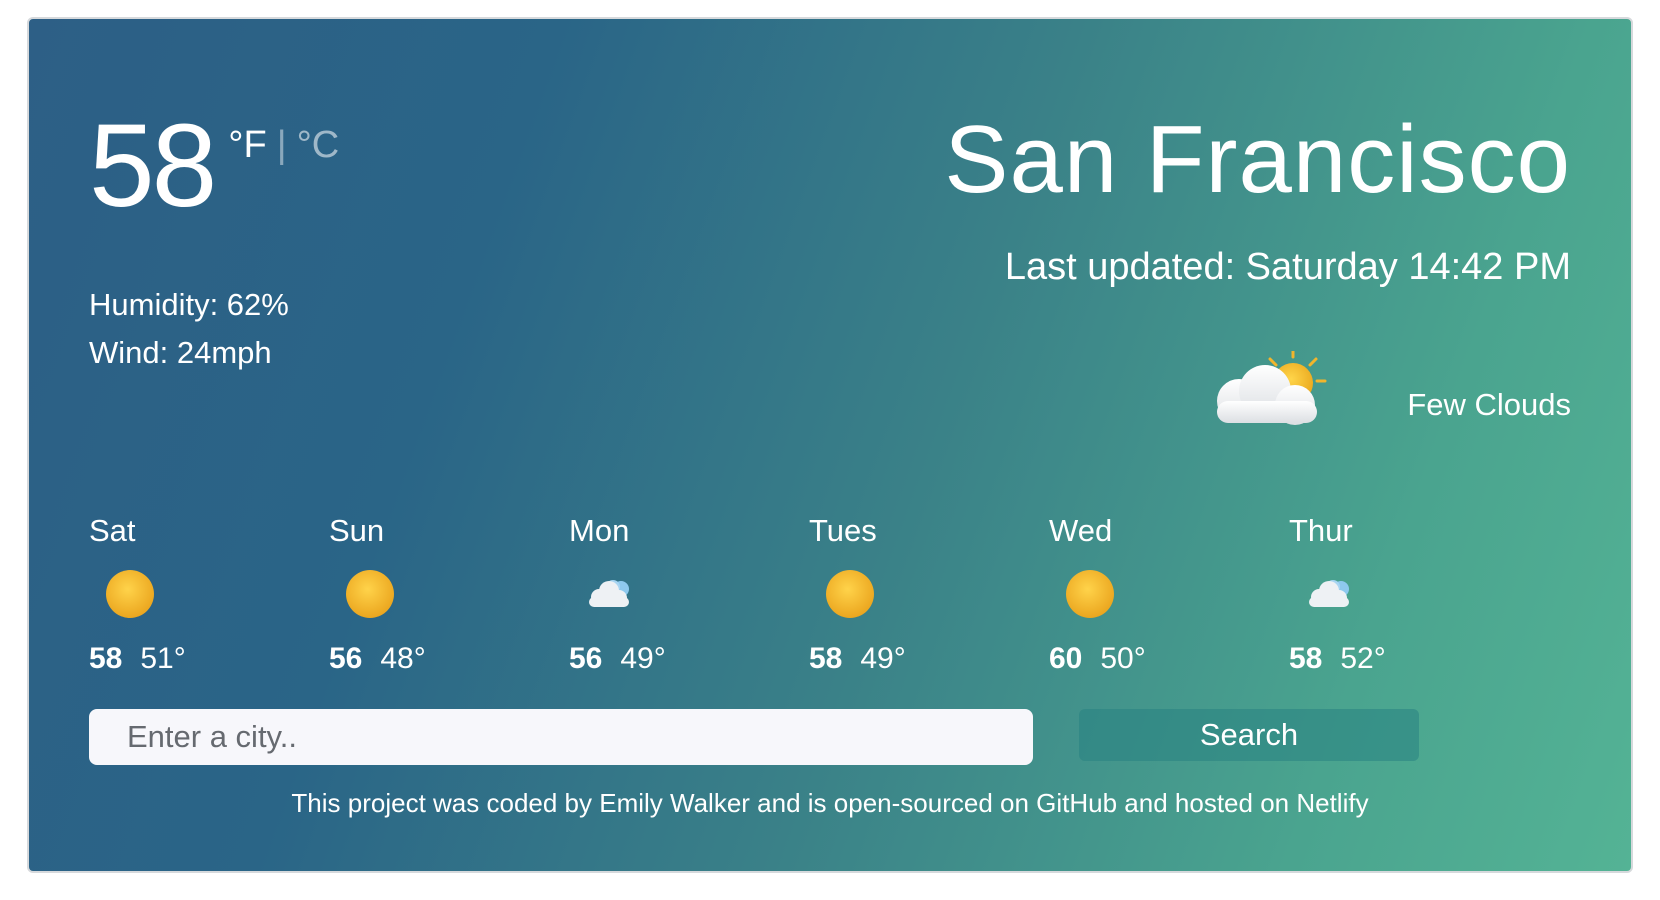  I want to click on condition-text: Few Clouds, so click(1489, 404).